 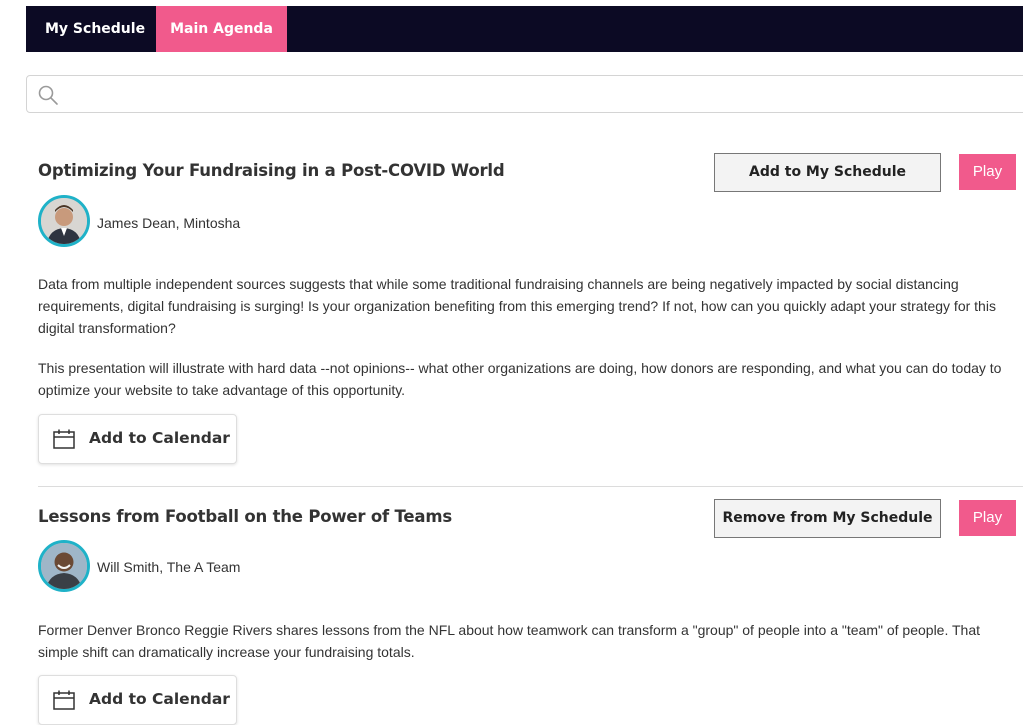 I want to click on top-nav-bar: My Schedule Main Agenda, so click(x=524, y=29).